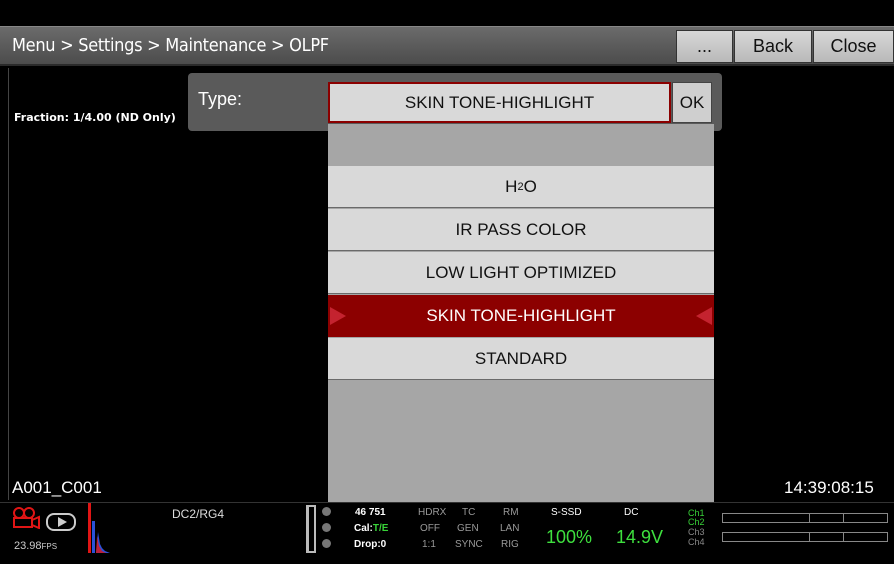  Describe the element at coordinates (430, 528) in the screenshot. I see `hdrx-value: OFF` at that location.